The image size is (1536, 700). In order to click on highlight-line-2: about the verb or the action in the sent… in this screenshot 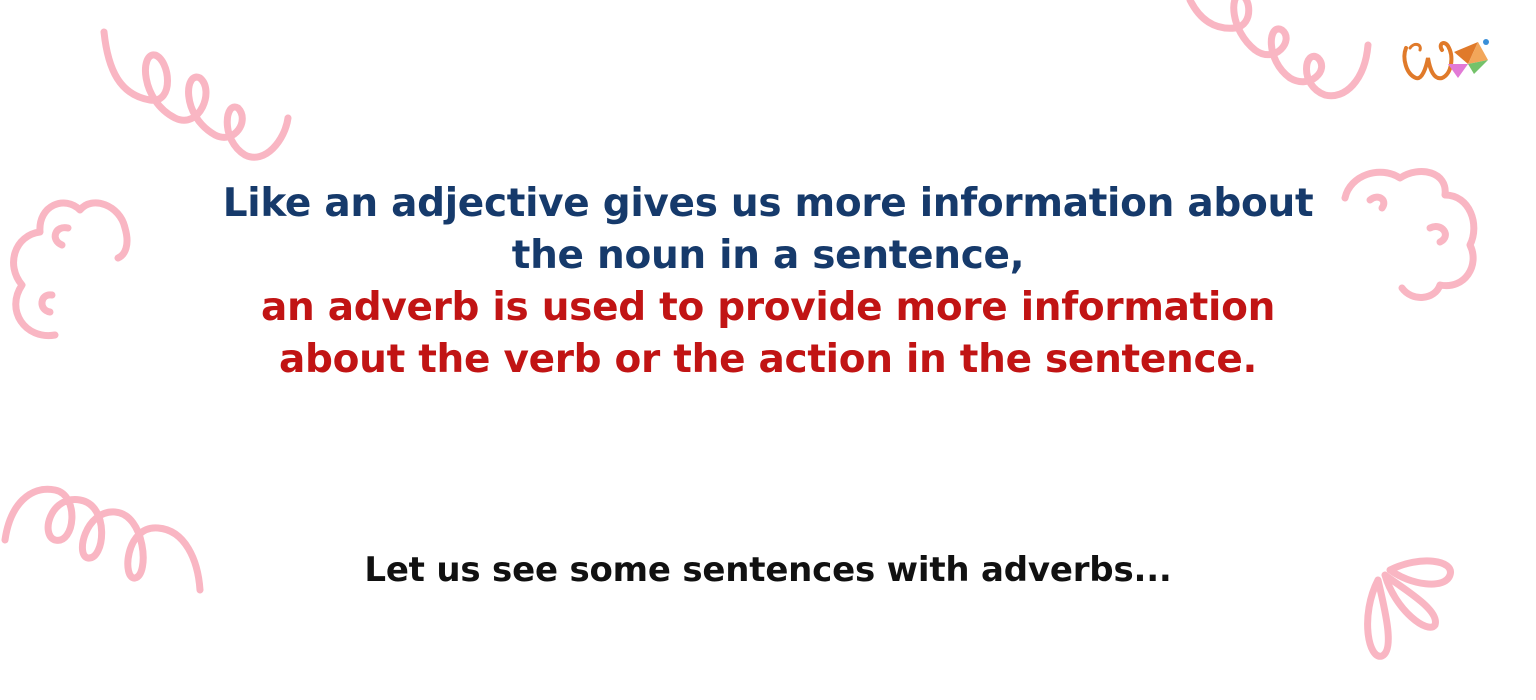, I will do `click(768, 359)`.